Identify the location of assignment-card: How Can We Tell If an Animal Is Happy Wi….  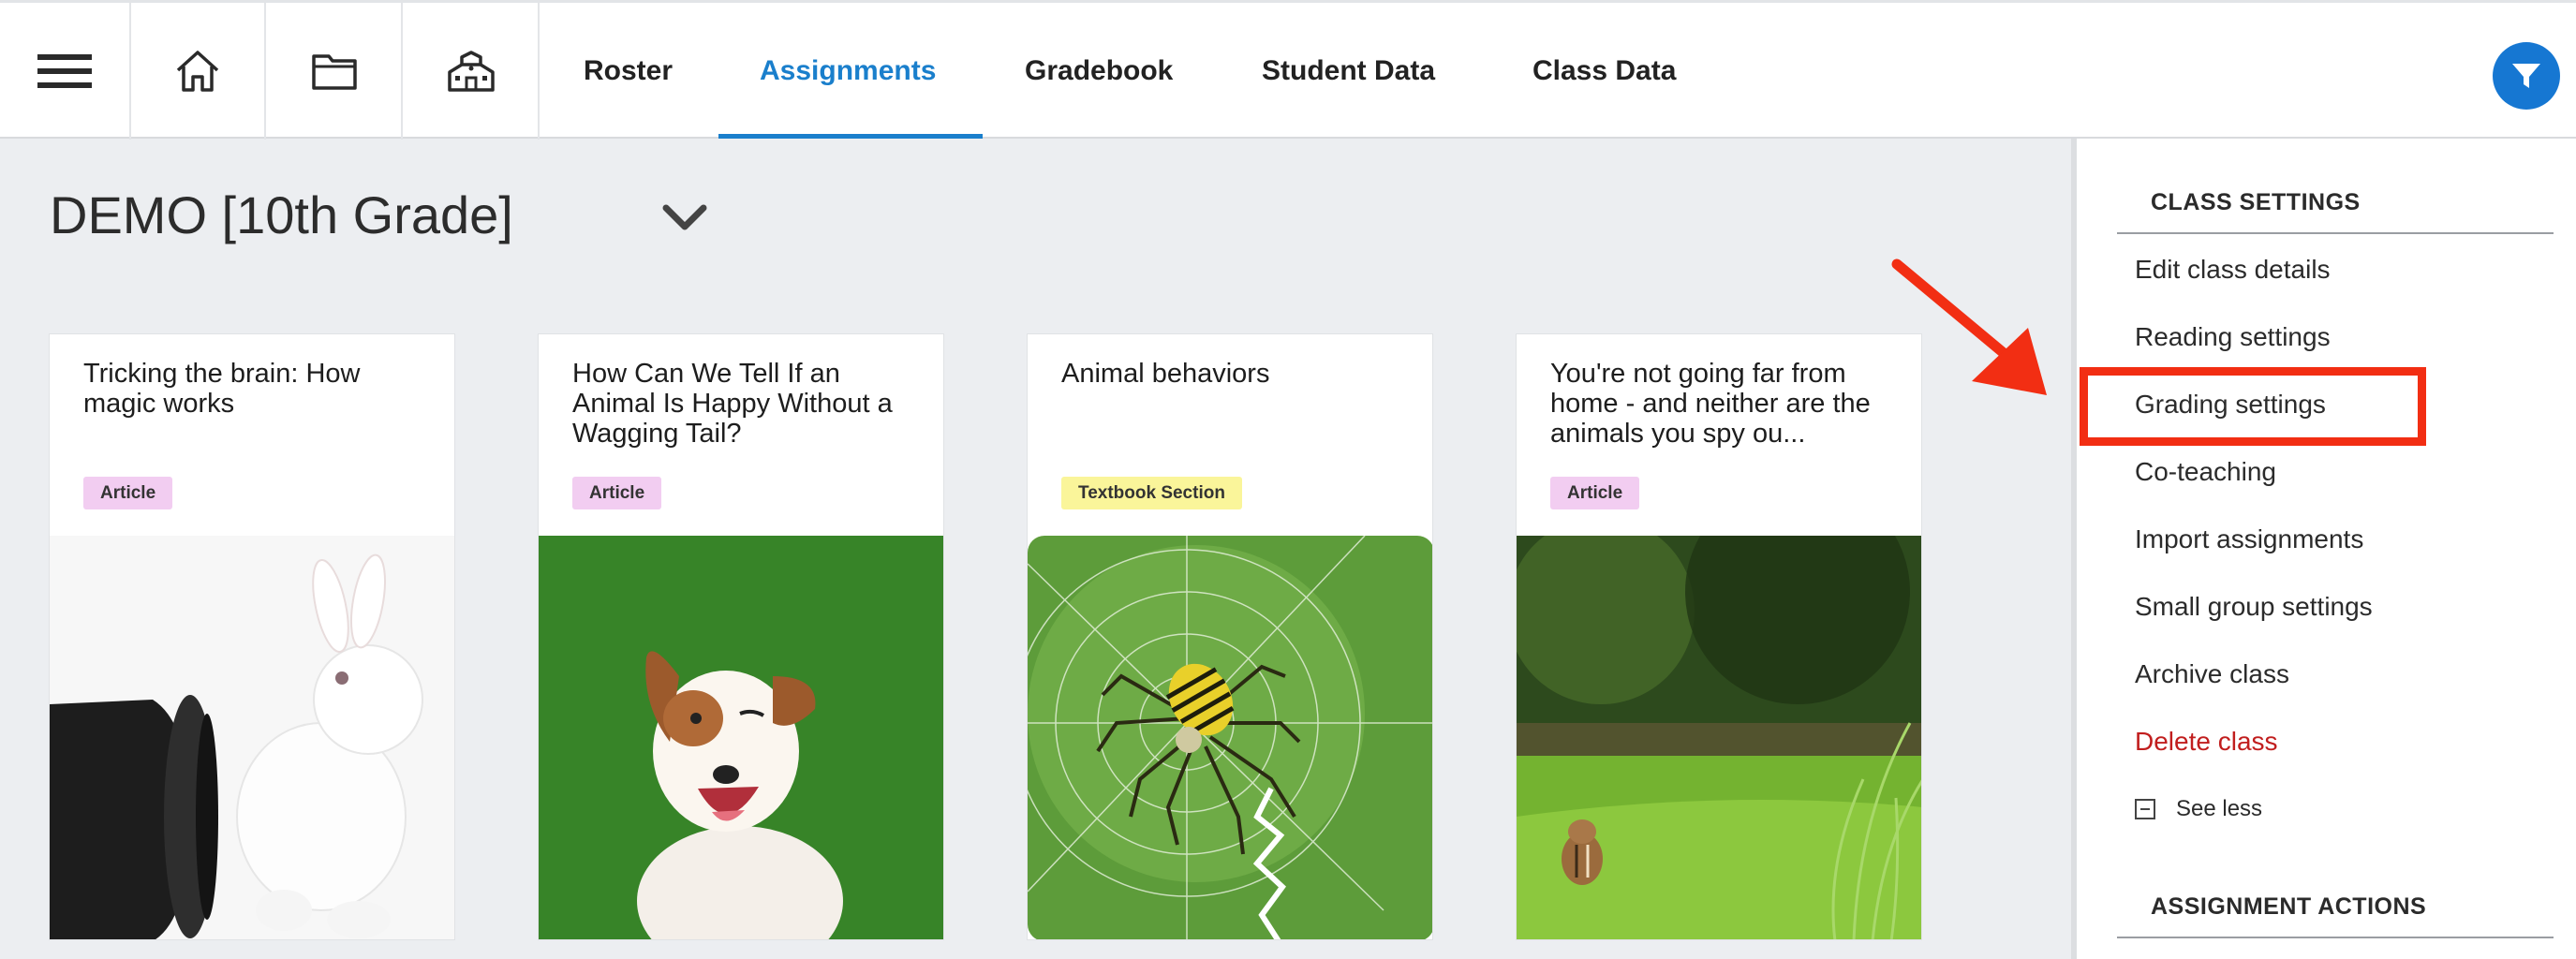
(741, 636).